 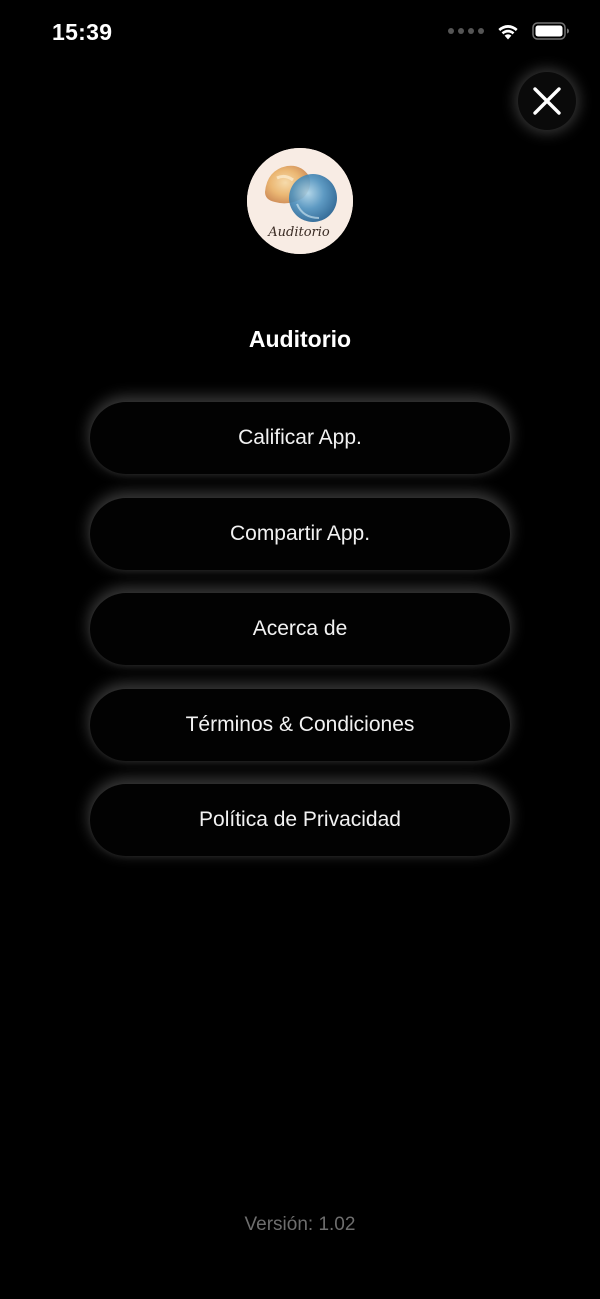 I want to click on status-bar: 15:39, so click(x=300, y=33).